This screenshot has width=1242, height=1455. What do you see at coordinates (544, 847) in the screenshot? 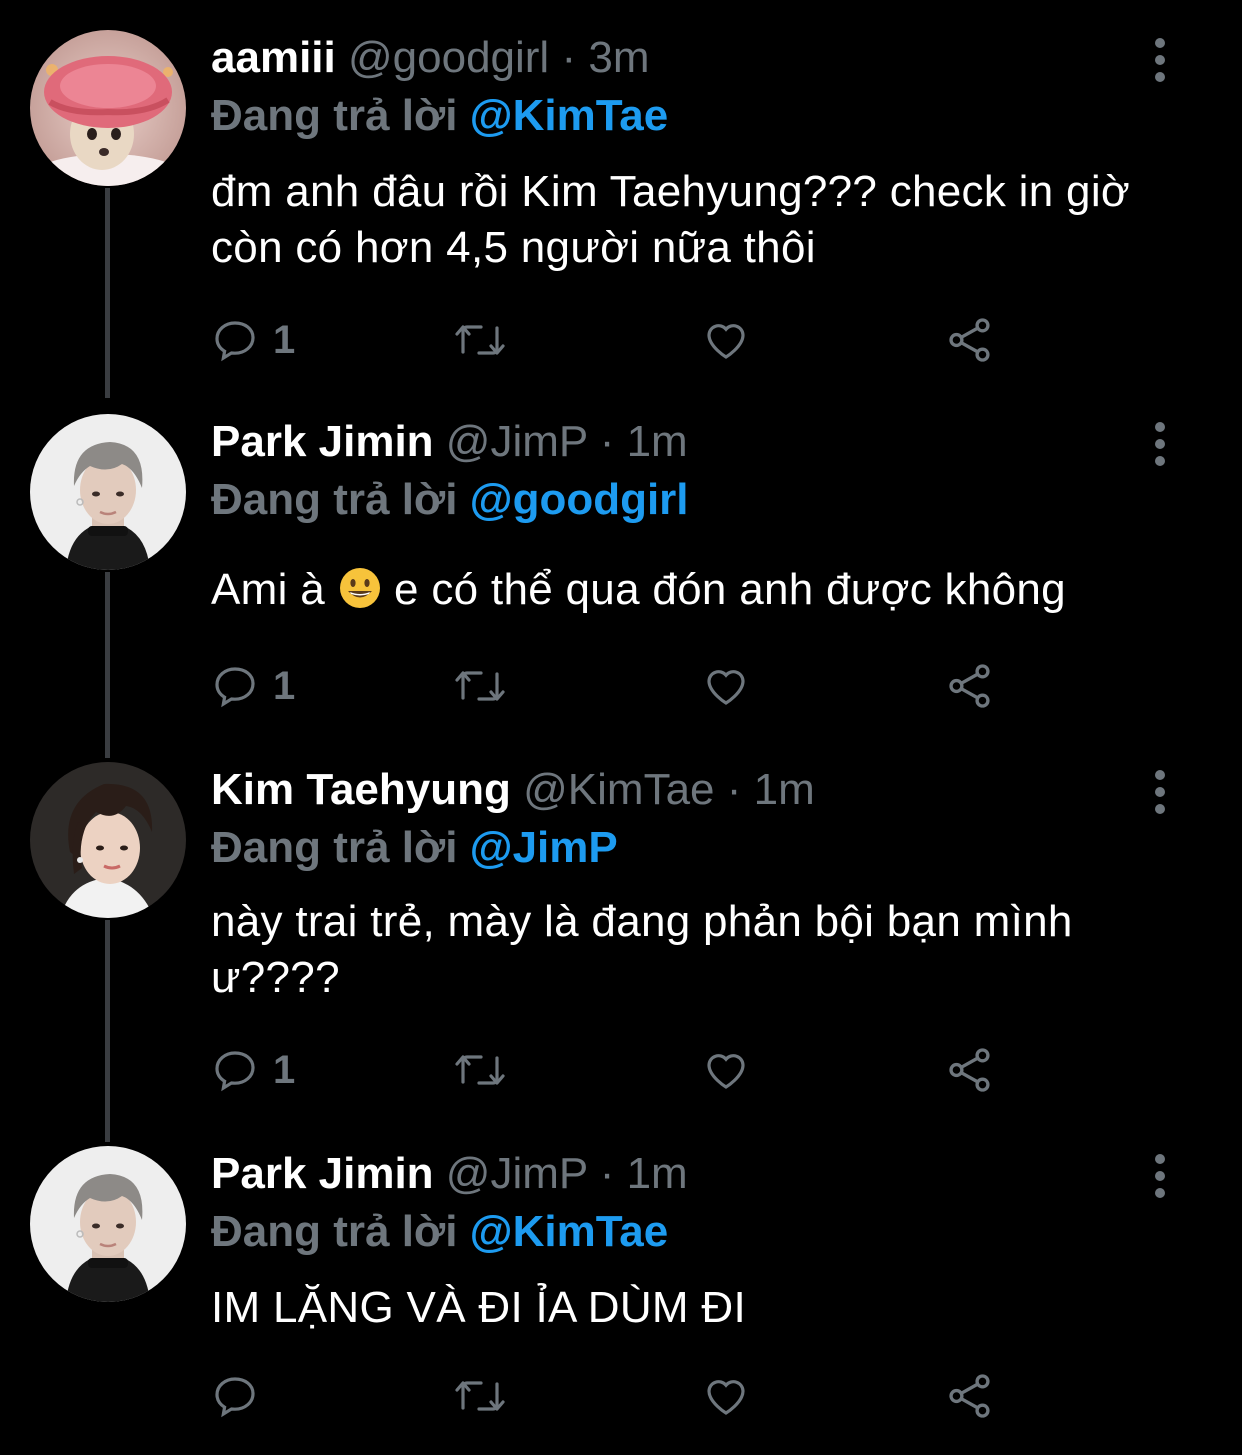
I see `replying-to-handle: @JimP` at bounding box center [544, 847].